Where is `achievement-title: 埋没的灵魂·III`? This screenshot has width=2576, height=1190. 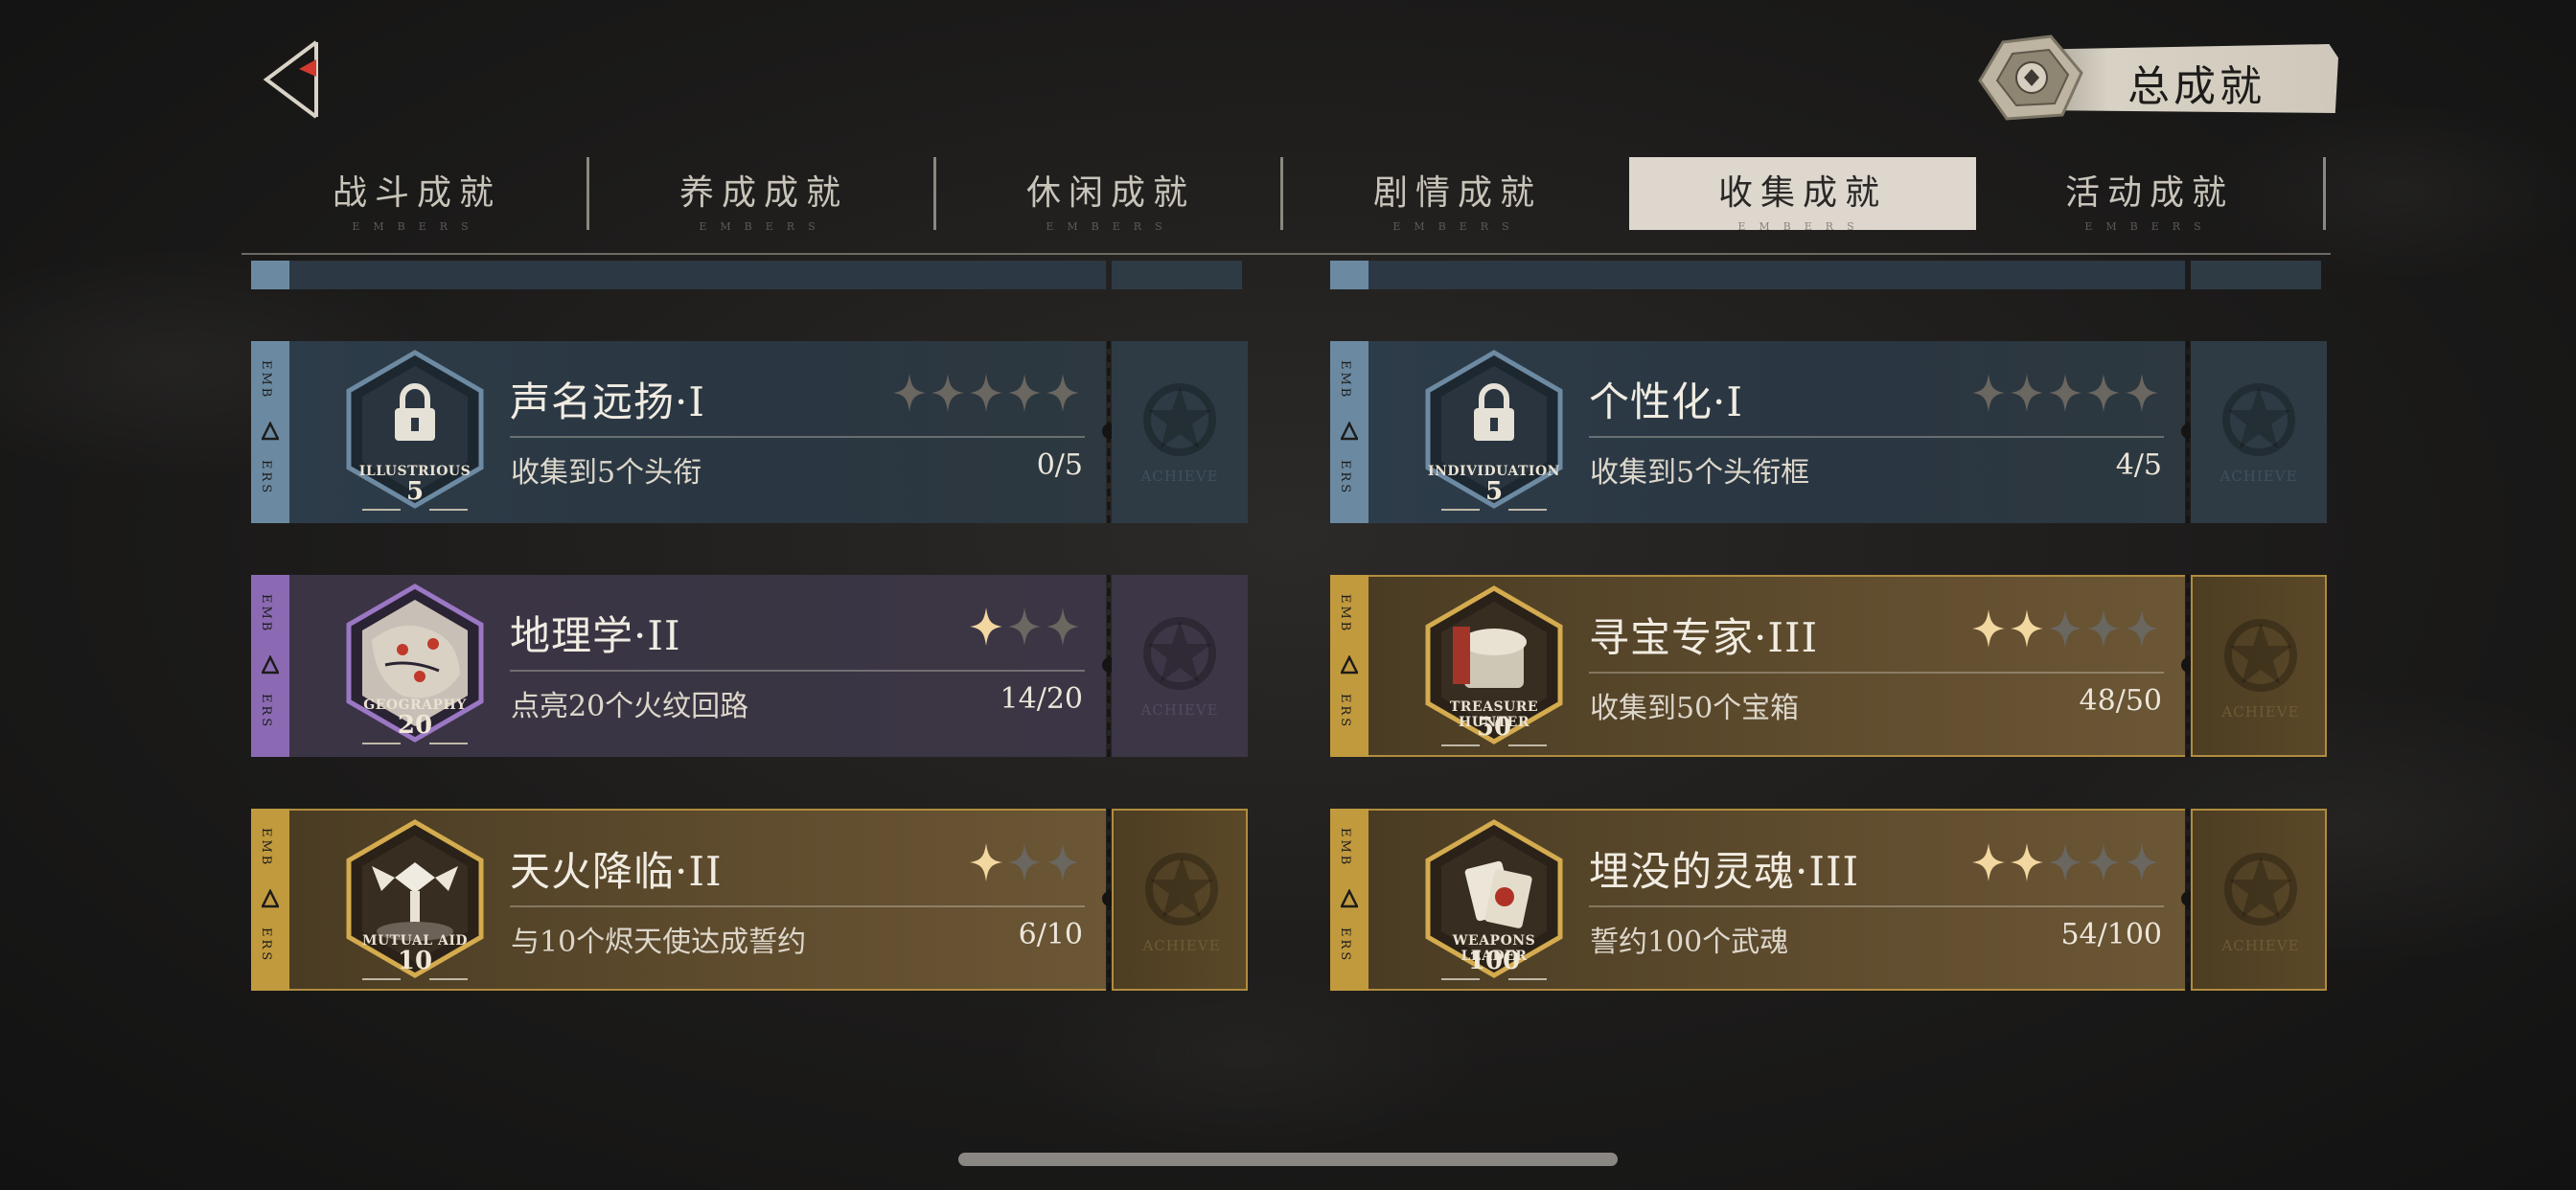 achievement-title: 埋没的灵魂·III is located at coordinates (1724, 872).